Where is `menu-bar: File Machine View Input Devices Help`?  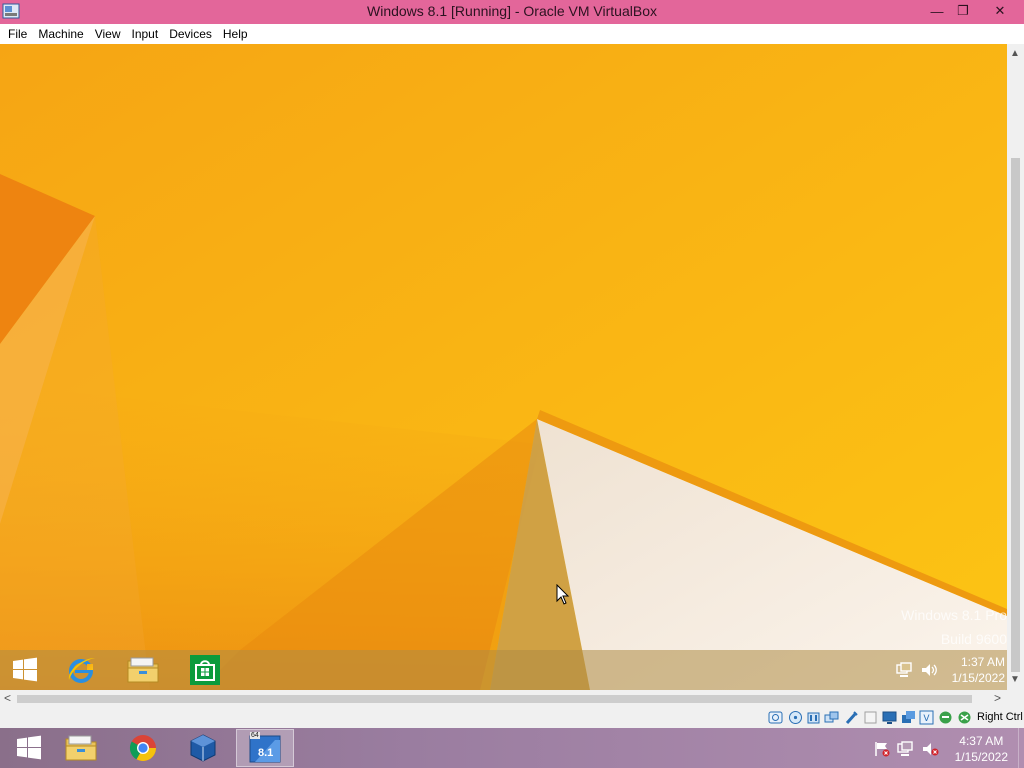
menu-bar: File Machine View Input Devices Help is located at coordinates (512, 34).